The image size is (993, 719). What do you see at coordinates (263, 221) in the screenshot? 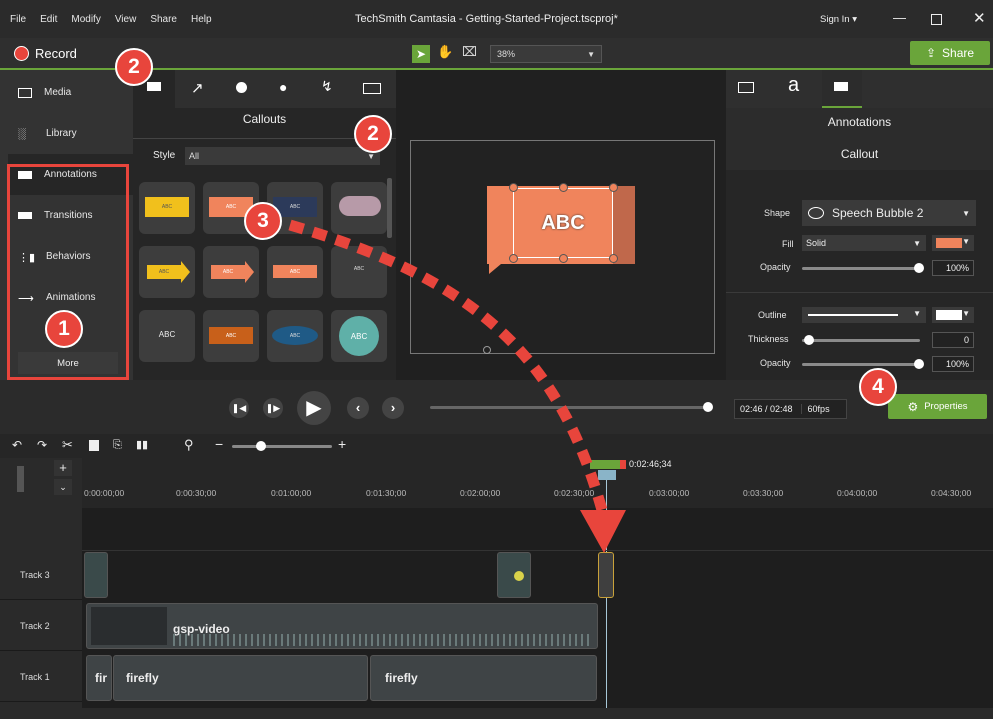
I see `step-badge-3: 3` at bounding box center [263, 221].